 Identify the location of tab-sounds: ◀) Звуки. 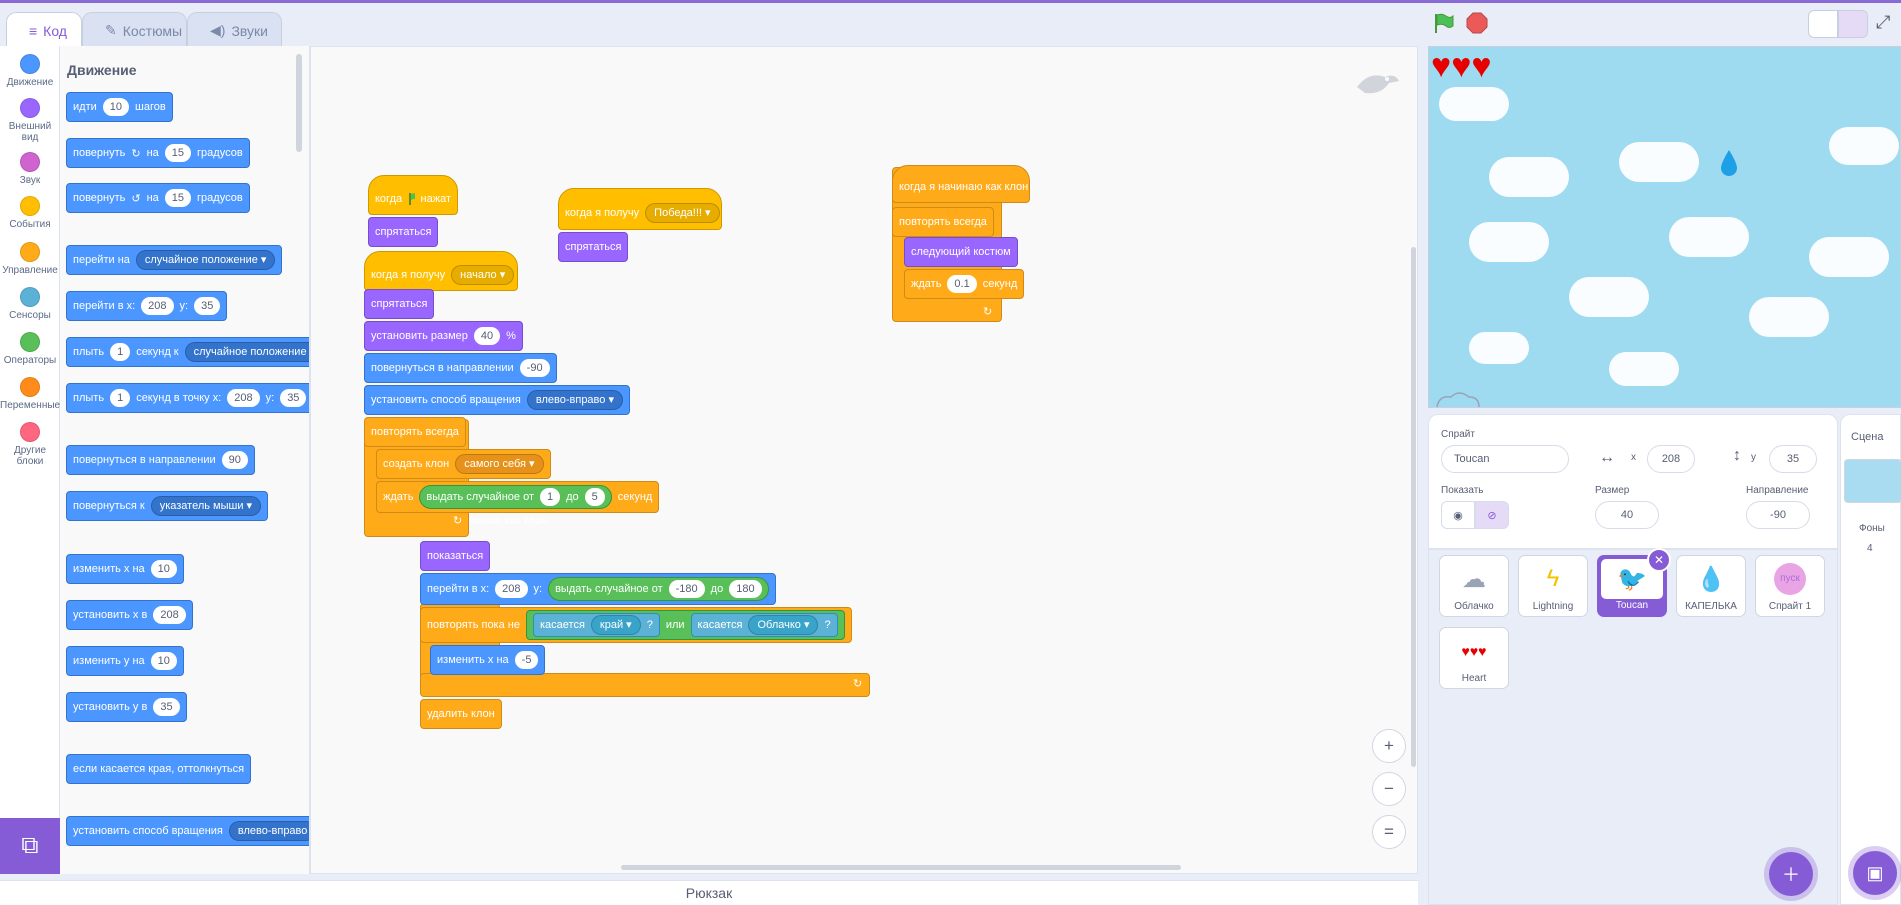
(234, 30).